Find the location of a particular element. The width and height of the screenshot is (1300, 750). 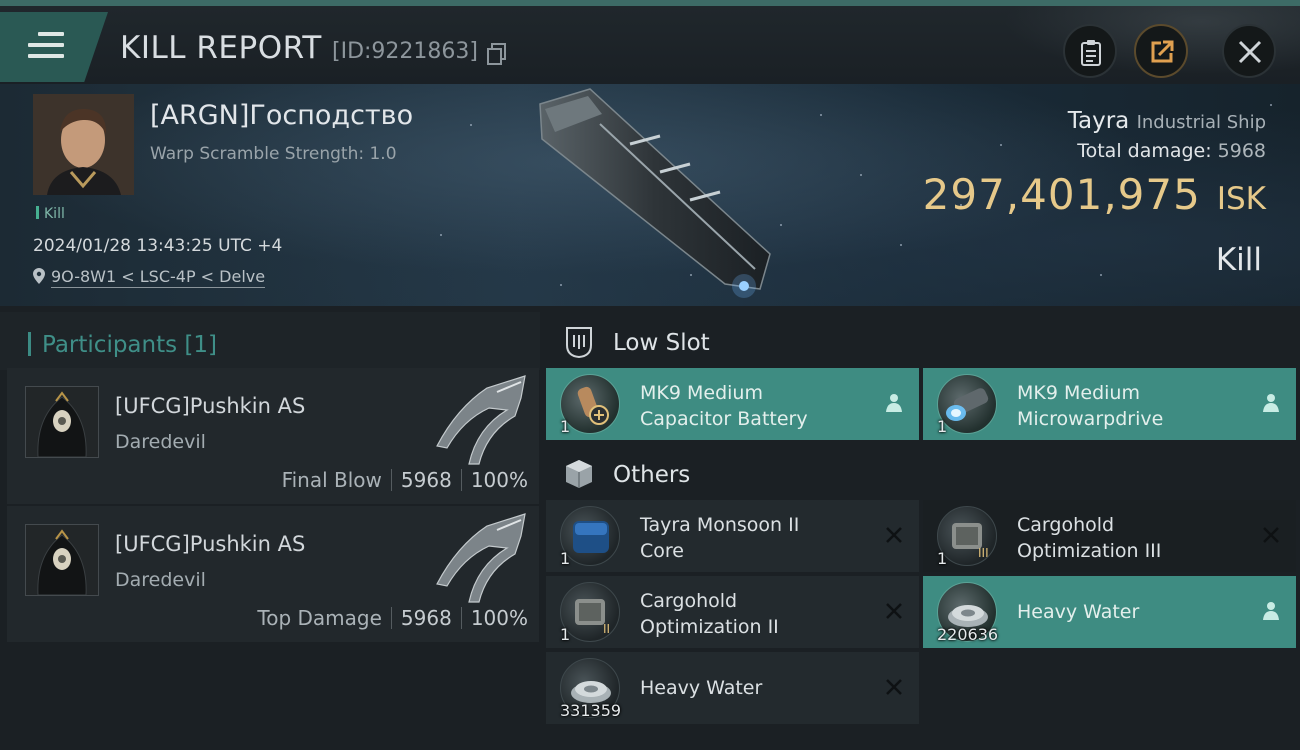

participants-marker is located at coordinates (29, 344).